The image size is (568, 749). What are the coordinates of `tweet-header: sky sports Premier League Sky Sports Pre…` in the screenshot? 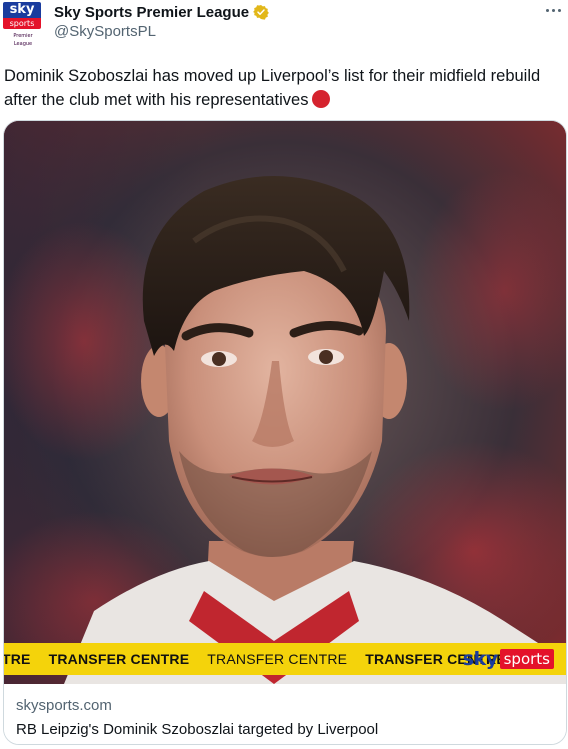 It's located at (284, 25).